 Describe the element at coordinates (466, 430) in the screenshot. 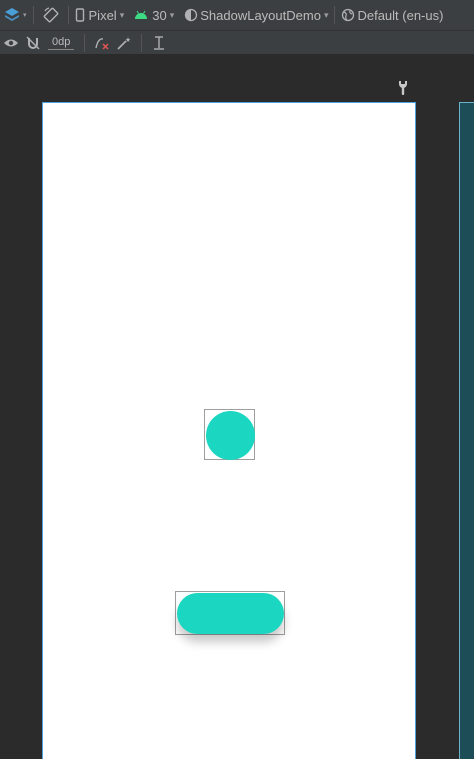

I see `blueprint-preview` at that location.